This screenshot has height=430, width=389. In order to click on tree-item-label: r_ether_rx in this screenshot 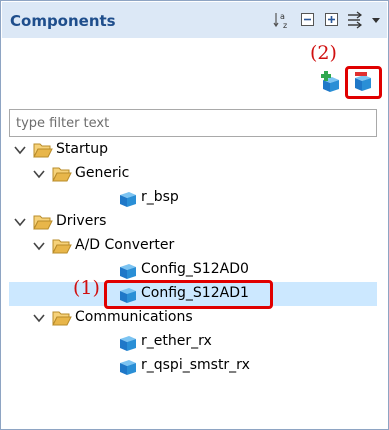, I will do `click(176, 341)`.